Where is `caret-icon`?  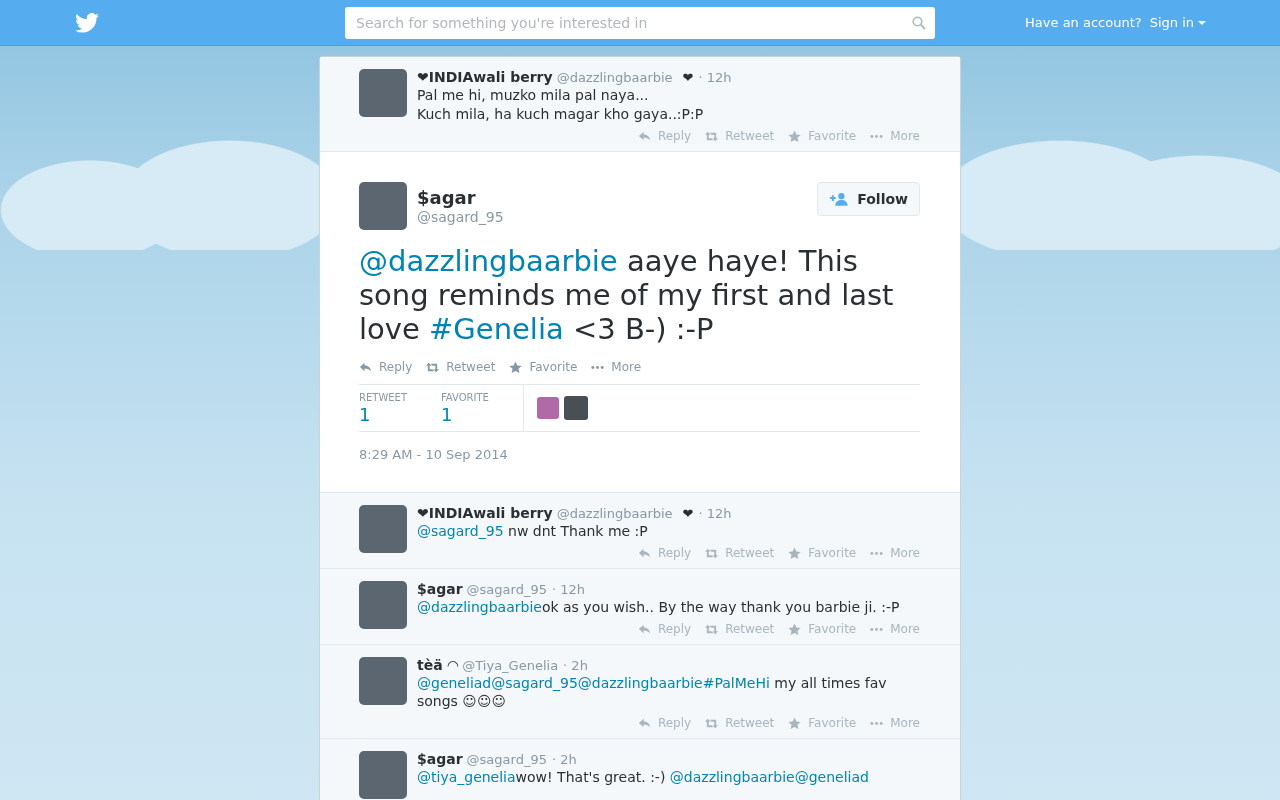
caret-icon is located at coordinates (1202, 22).